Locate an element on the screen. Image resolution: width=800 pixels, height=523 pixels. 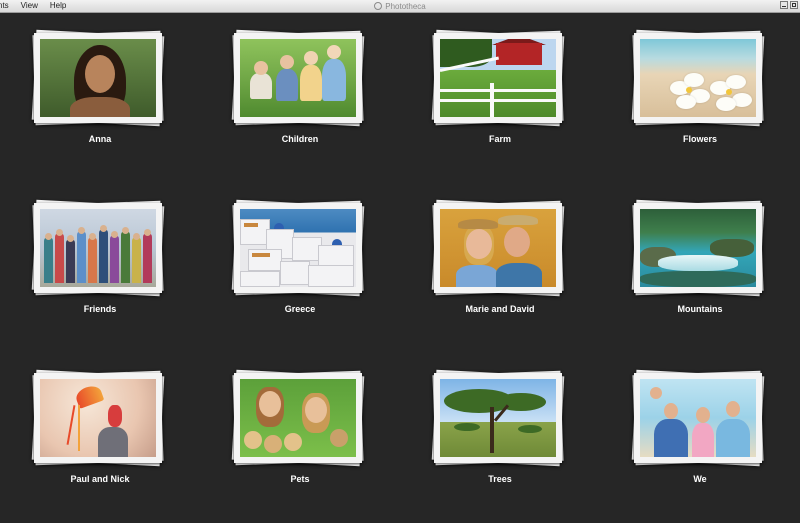
title-bar: nts View Help Phototheca is located at coordinates (400, 6).